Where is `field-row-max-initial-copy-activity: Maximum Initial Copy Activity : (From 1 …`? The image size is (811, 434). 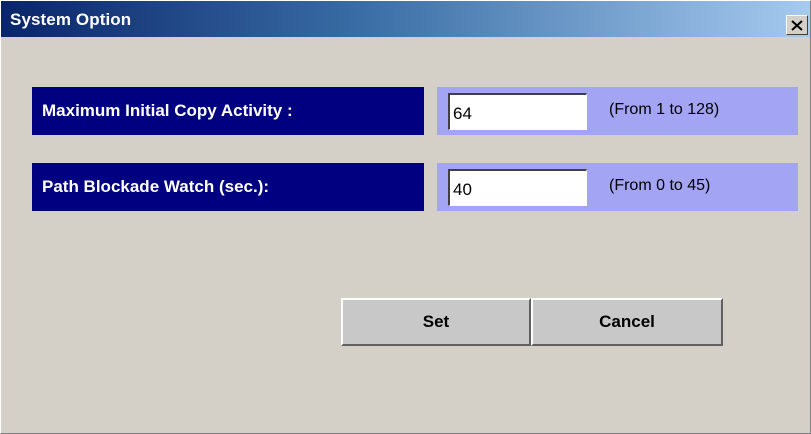
field-row-max-initial-copy-activity: Maximum Initial Copy Activity : (From 1 … is located at coordinates (415, 111).